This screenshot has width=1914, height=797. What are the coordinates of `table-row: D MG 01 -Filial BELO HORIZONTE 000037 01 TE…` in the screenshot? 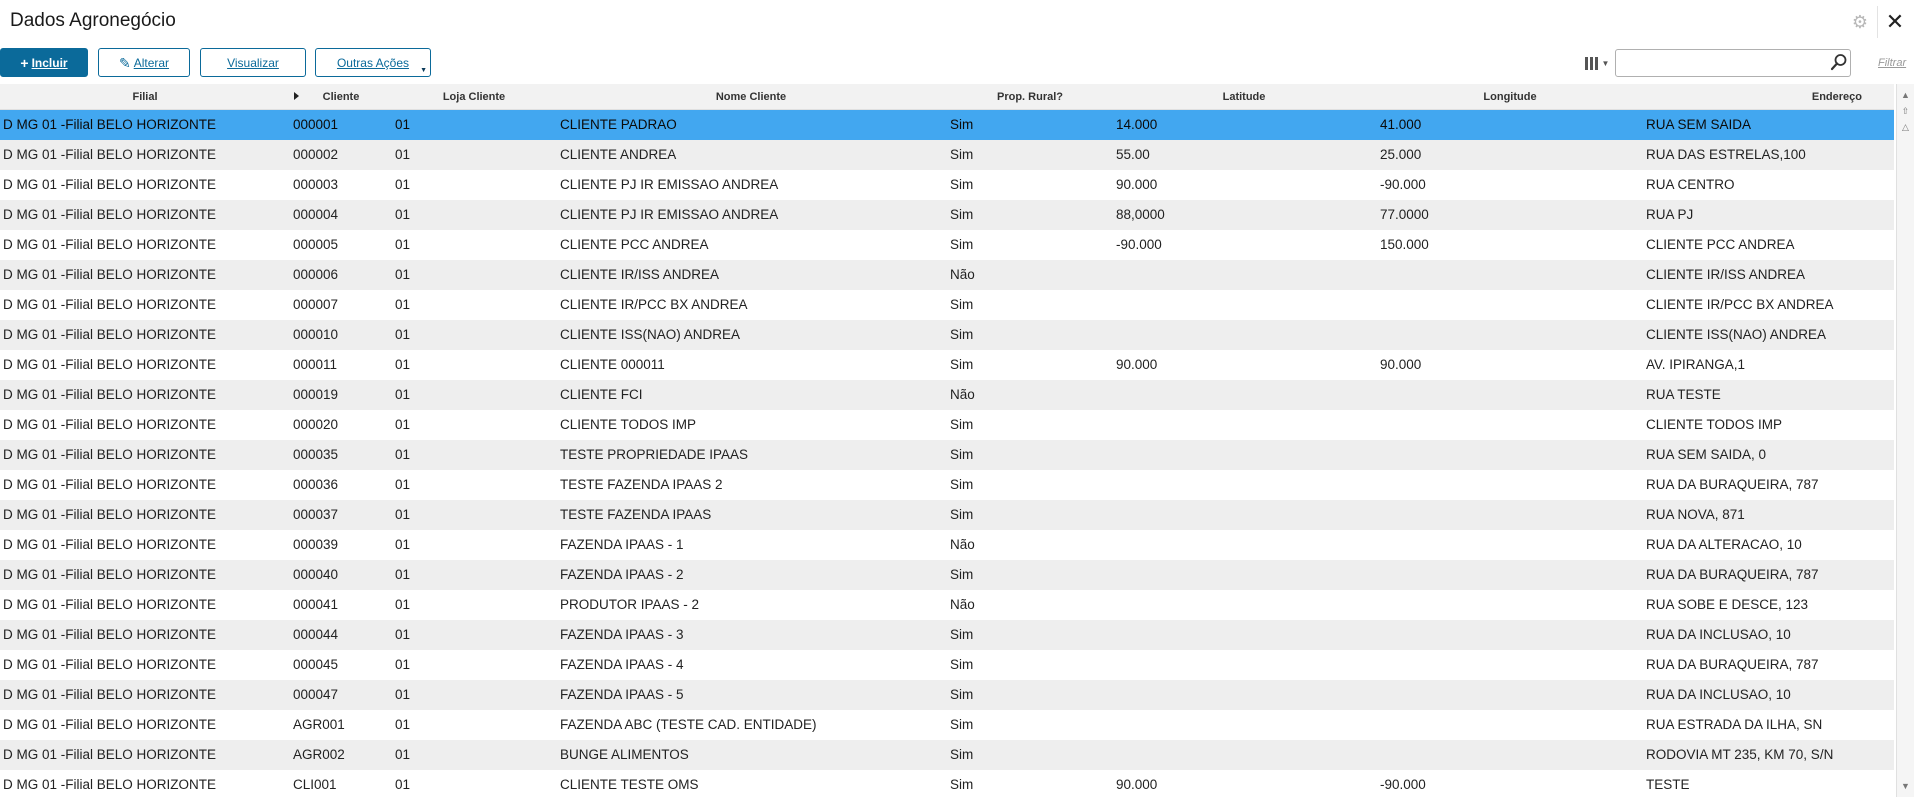 It's located at (947, 515).